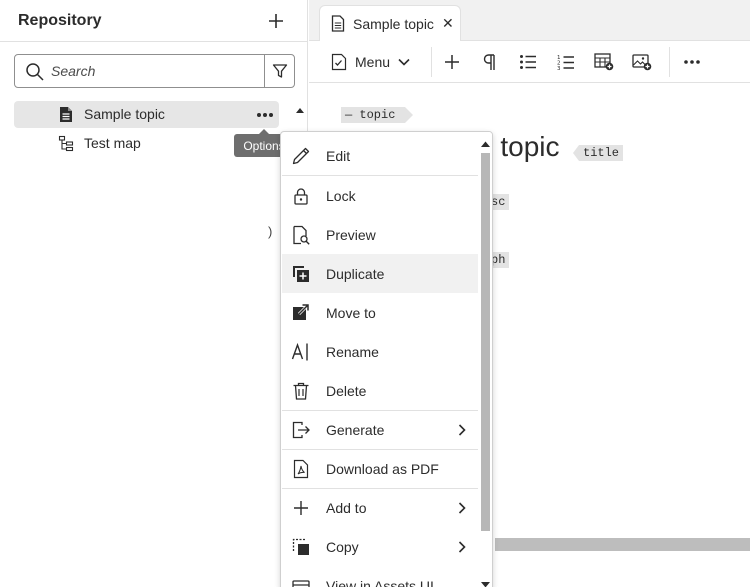  What do you see at coordinates (301, 156) in the screenshot?
I see `pencil-icon` at bounding box center [301, 156].